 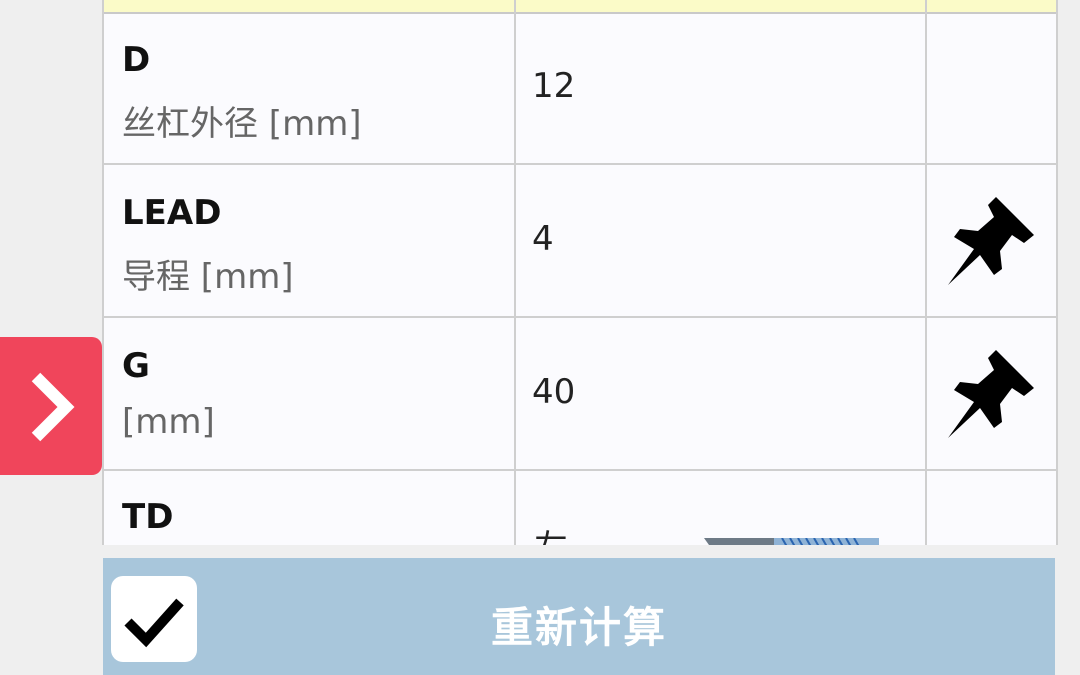 What do you see at coordinates (551, 532) in the screenshot?
I see `param-value-field: 左` at bounding box center [551, 532].